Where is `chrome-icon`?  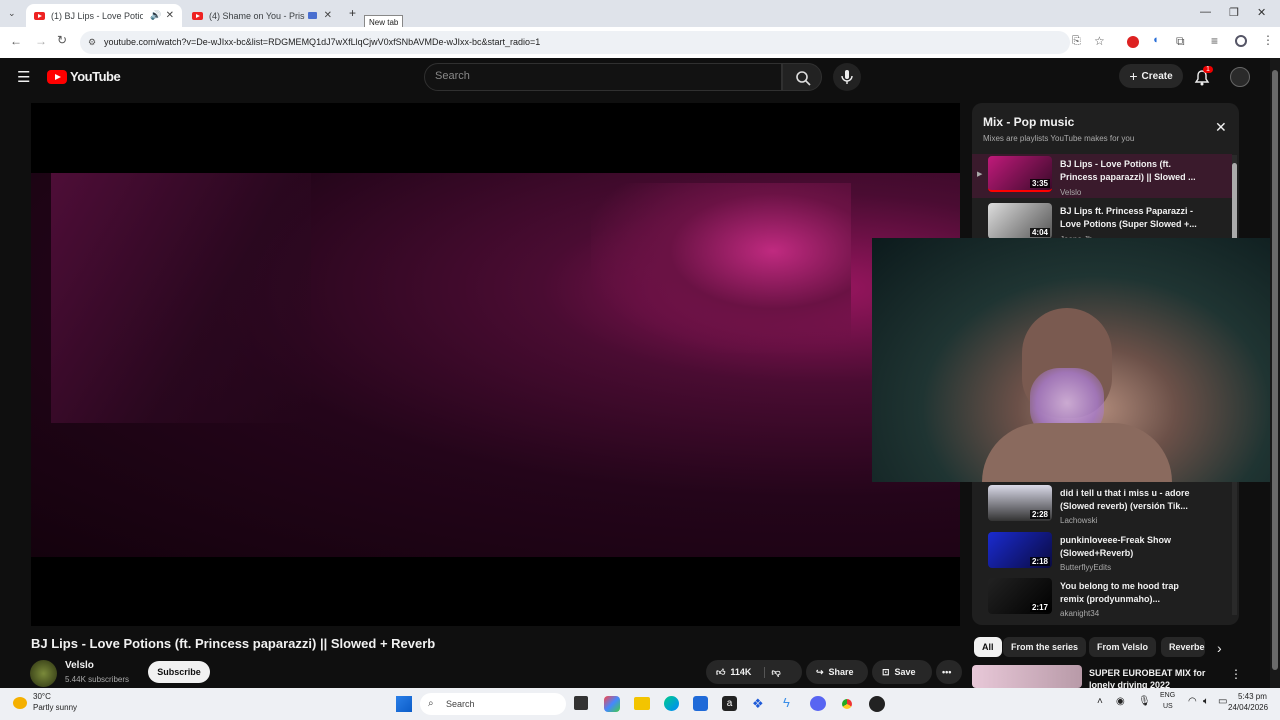 chrome-icon is located at coordinates (847, 704).